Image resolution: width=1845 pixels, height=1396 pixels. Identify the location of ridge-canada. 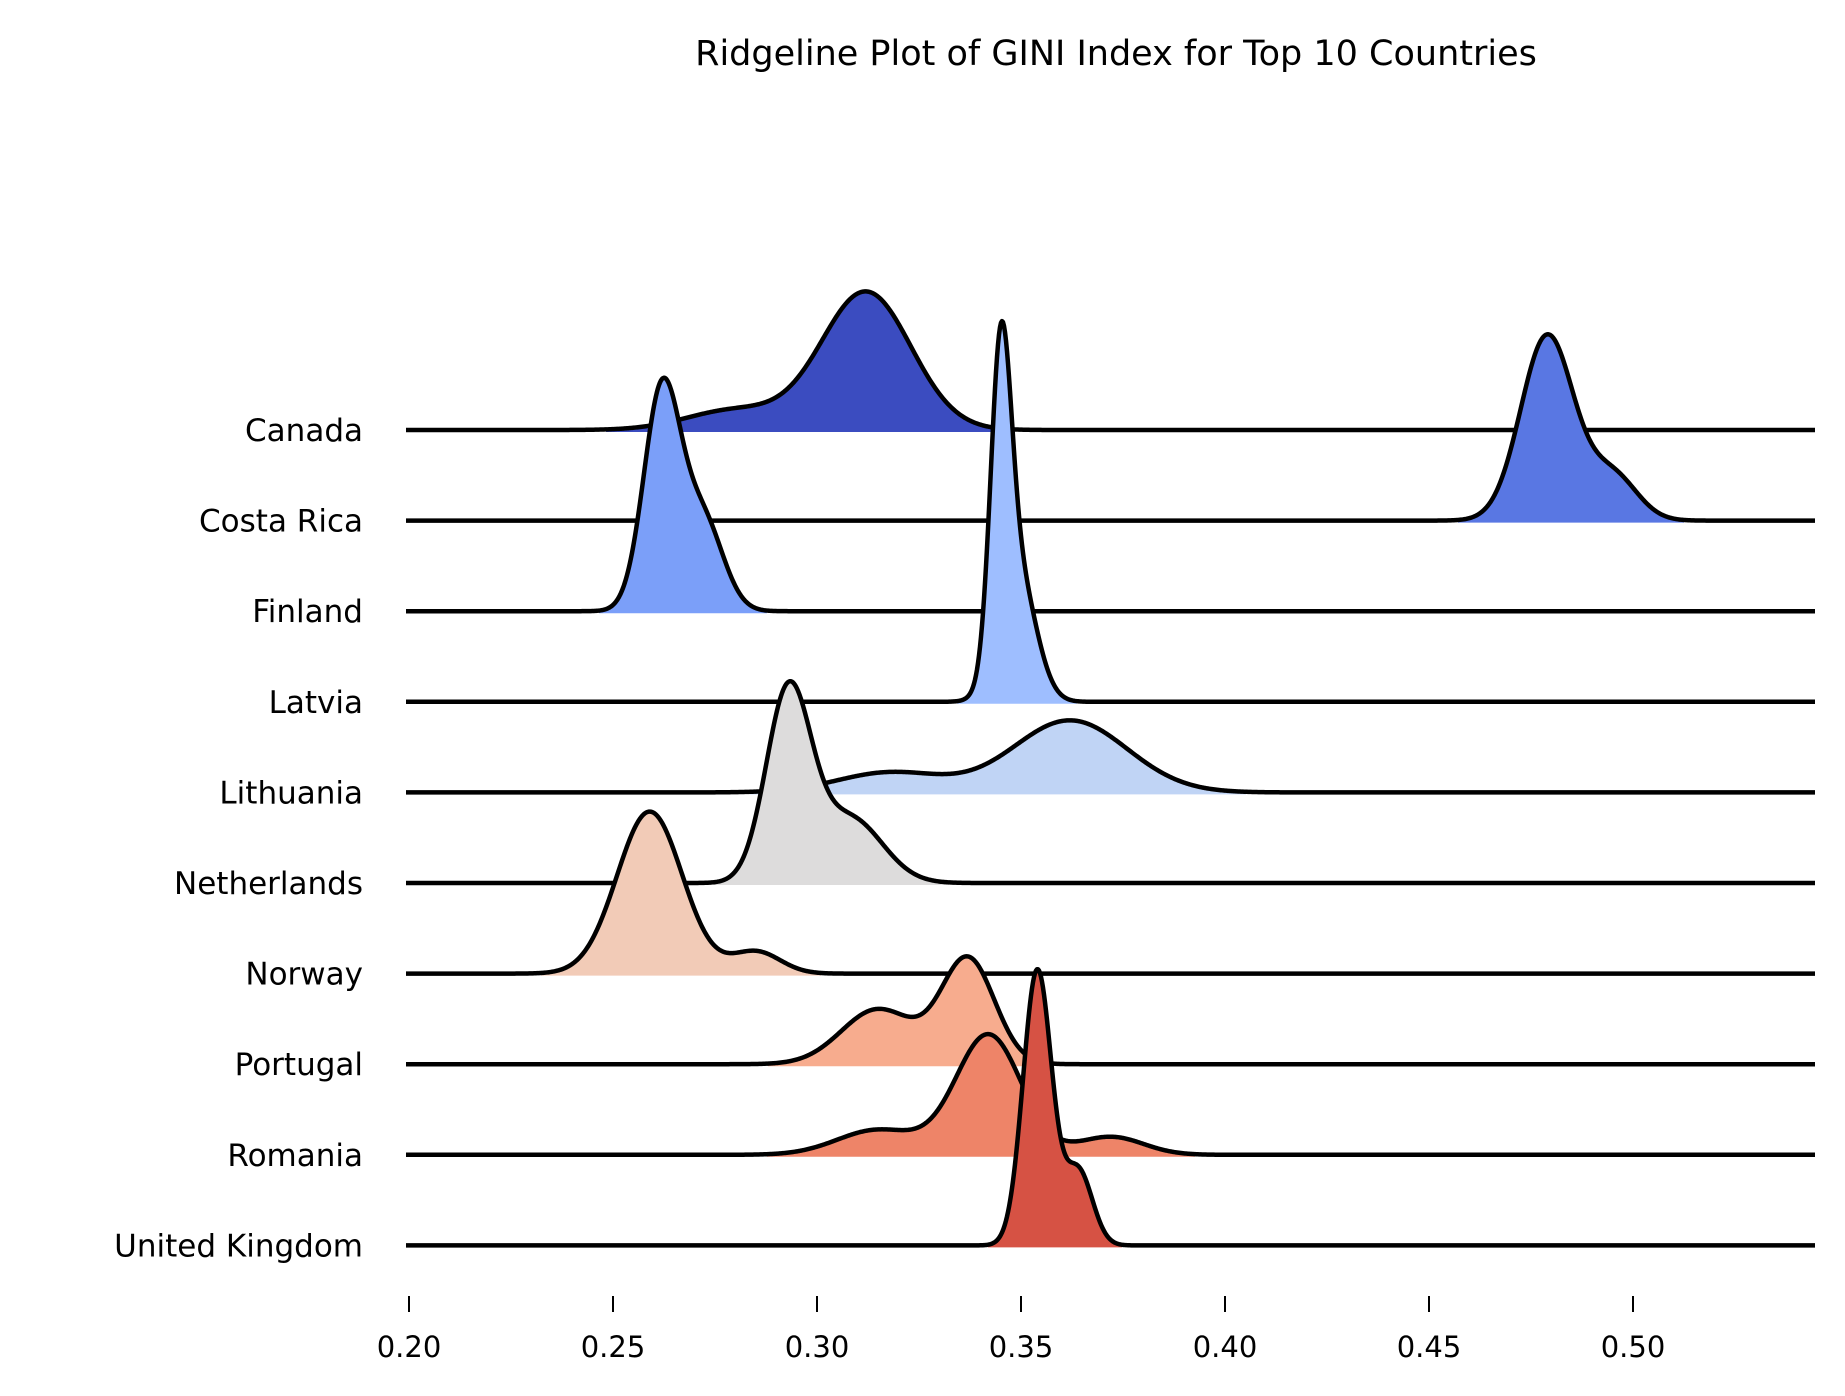
(1110, 361).